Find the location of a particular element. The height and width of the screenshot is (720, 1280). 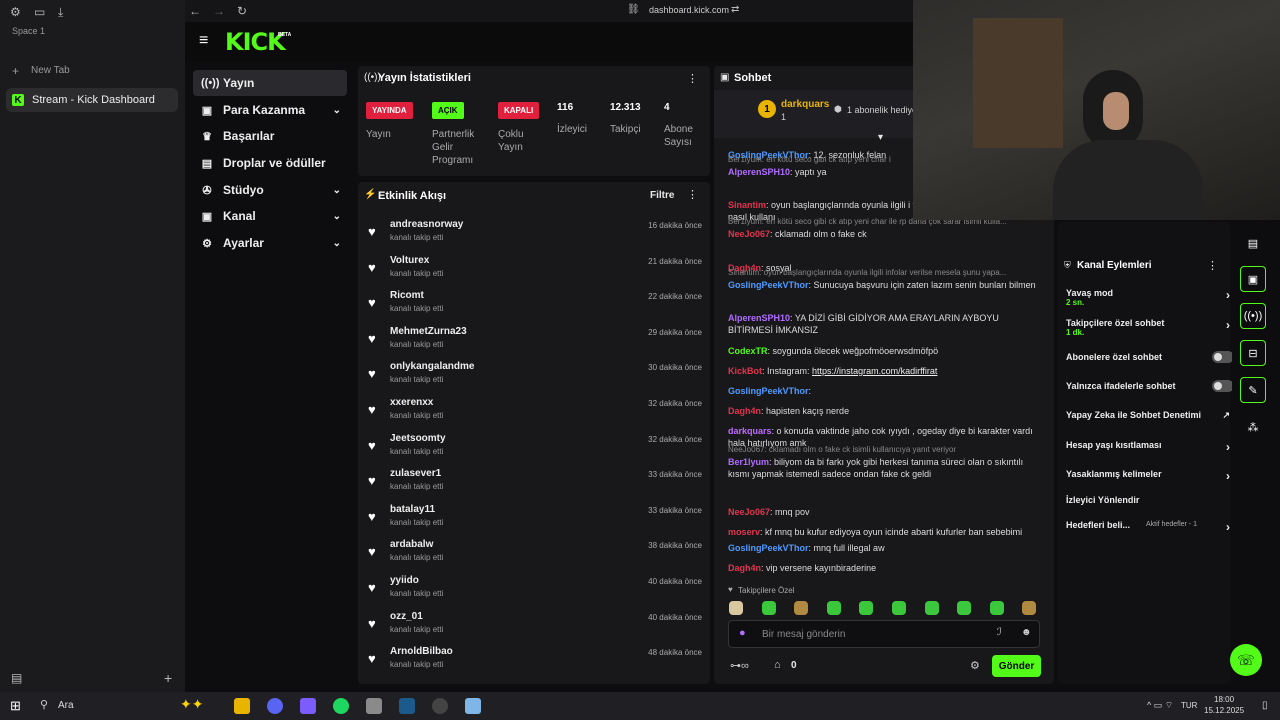

actions-menu-icon: ⋮ is located at coordinates (1212, 265).